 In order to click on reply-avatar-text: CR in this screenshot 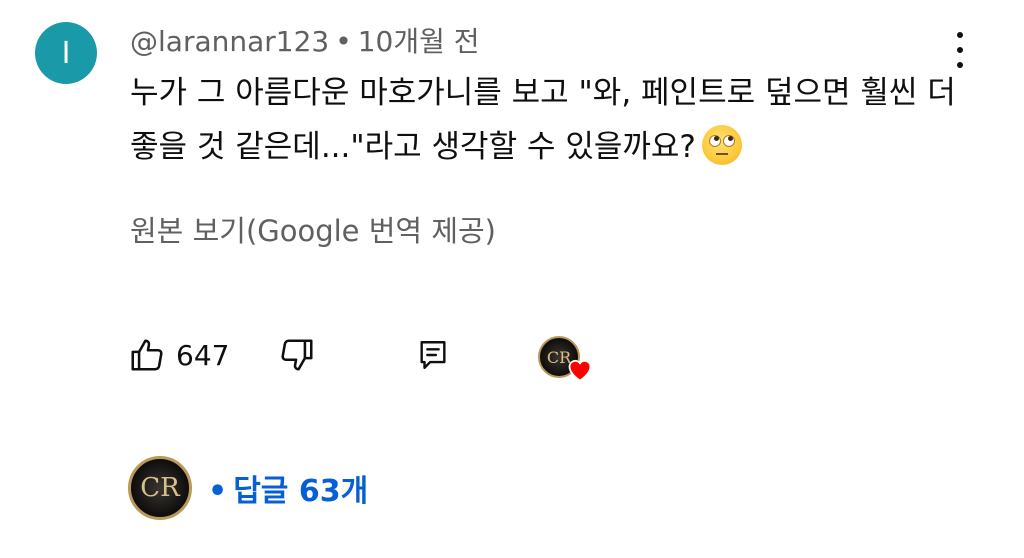, I will do `click(160, 488)`.